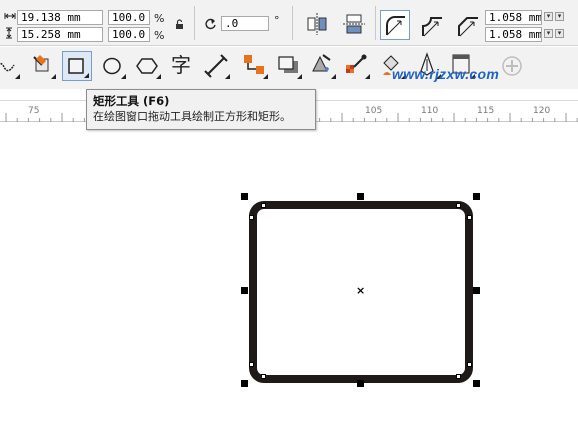  What do you see at coordinates (129, 17) in the screenshot?
I see `scale-x-field: 100.0` at bounding box center [129, 17].